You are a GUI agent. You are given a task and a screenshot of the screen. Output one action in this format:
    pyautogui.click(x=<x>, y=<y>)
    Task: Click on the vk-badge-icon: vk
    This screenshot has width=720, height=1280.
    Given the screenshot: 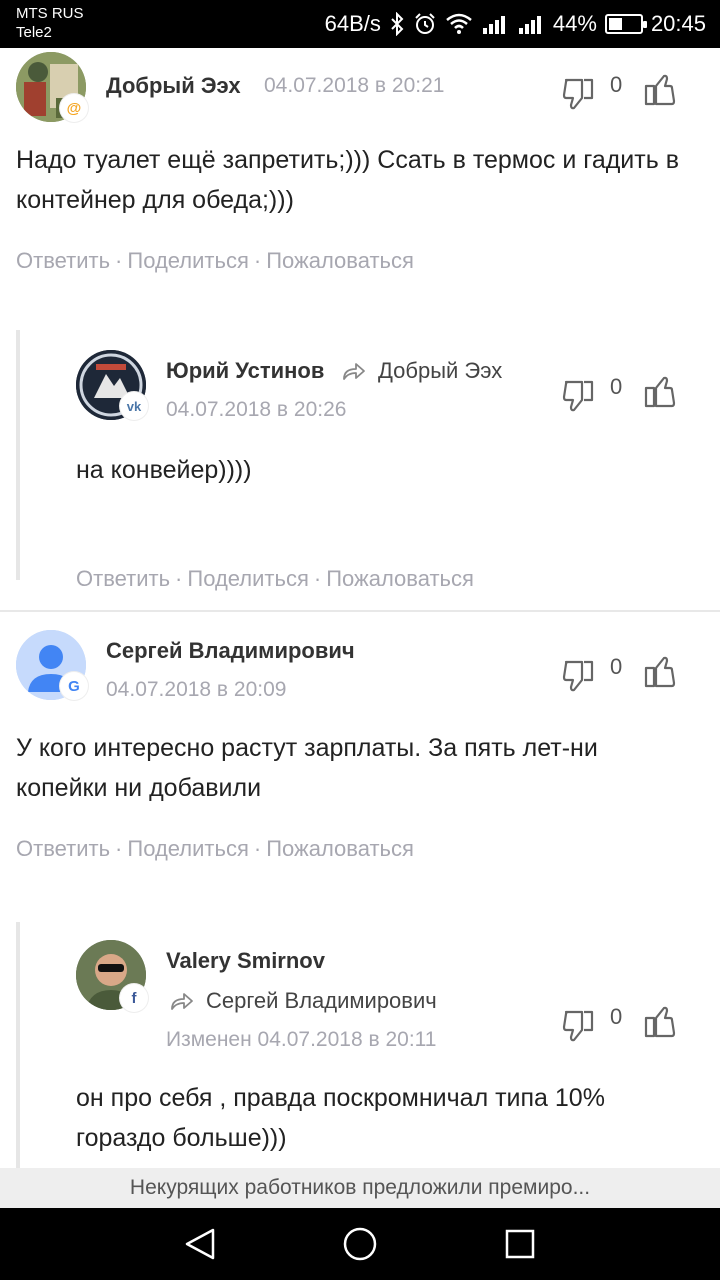 What is the action you would take?
    pyautogui.click(x=134, y=406)
    